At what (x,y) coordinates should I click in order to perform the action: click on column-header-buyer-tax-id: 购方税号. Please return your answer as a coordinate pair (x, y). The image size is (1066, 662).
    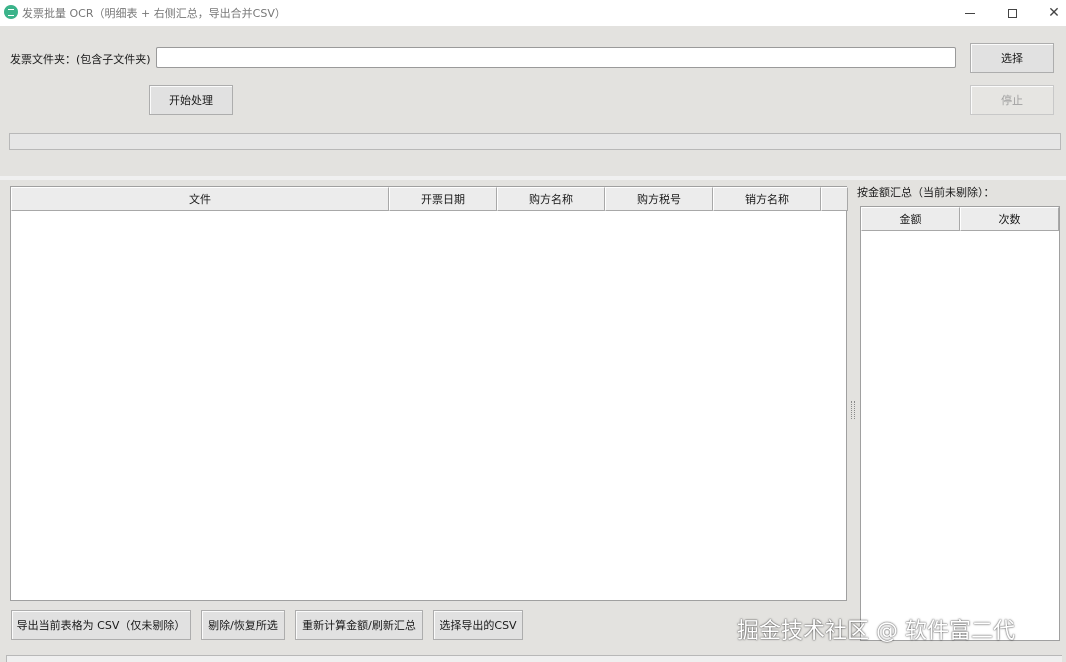
    Looking at the image, I should click on (659, 199).